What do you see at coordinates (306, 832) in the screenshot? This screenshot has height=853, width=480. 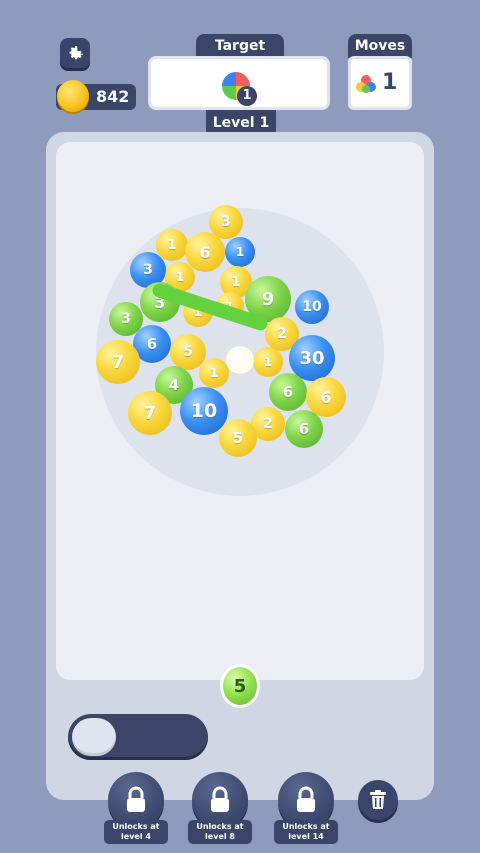 I see `booster-3-label: Unlocks at level 14` at bounding box center [306, 832].